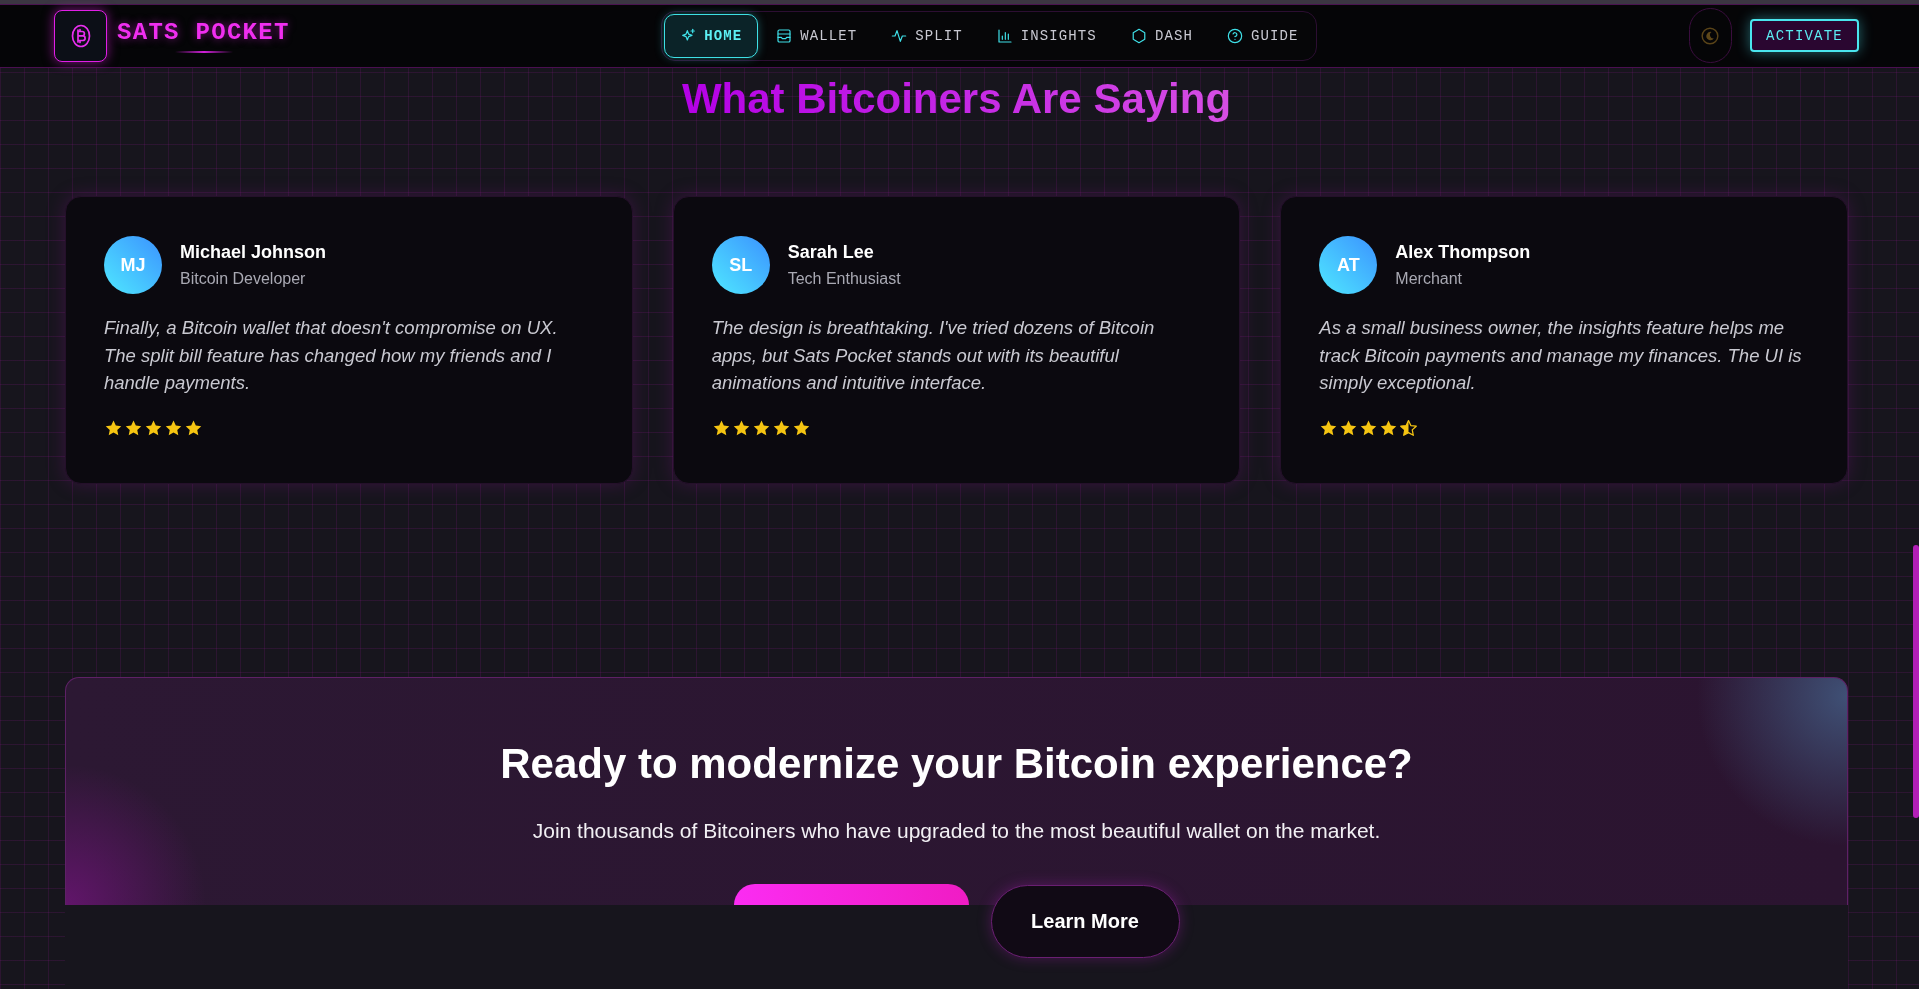  What do you see at coordinates (844, 279) in the screenshot?
I see `person-role: Tech Enthusiast` at bounding box center [844, 279].